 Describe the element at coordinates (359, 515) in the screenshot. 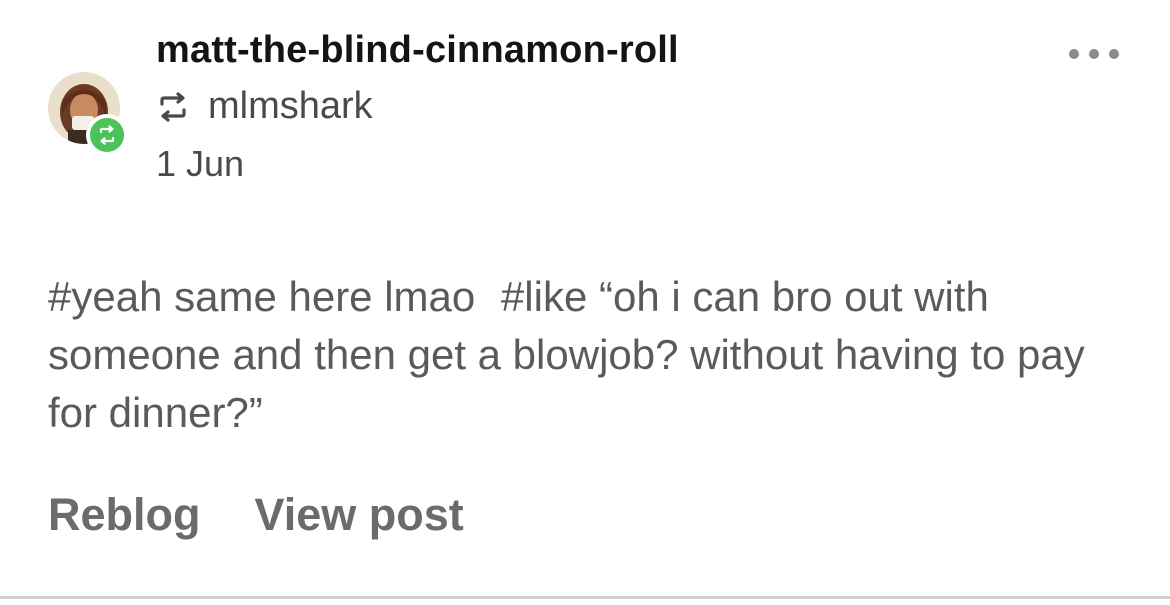

I see `view-post-button: View post` at that location.